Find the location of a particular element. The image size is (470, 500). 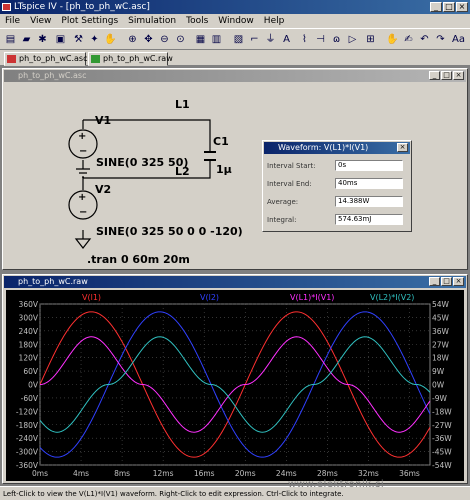

x-tick-label: 36ms is located at coordinates (409, 473).